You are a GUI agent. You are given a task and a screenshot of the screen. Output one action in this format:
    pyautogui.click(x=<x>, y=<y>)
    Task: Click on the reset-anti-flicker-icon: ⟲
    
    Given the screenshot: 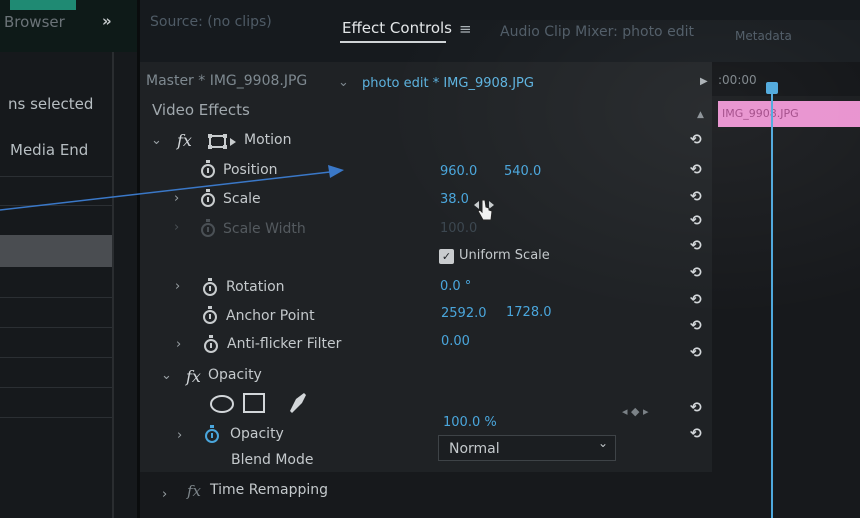 What is the action you would take?
    pyautogui.click(x=696, y=326)
    